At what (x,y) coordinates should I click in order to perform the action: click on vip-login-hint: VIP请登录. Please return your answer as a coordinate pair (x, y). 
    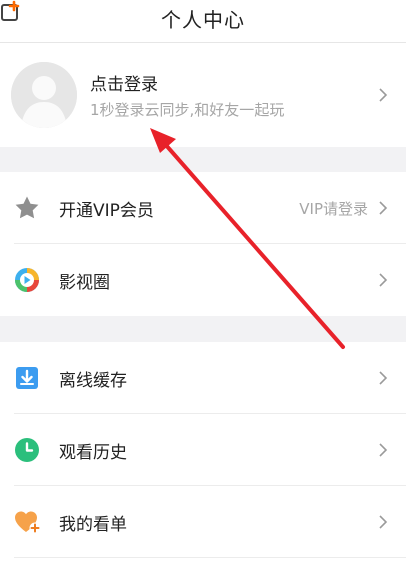
    Looking at the image, I should click on (333, 209).